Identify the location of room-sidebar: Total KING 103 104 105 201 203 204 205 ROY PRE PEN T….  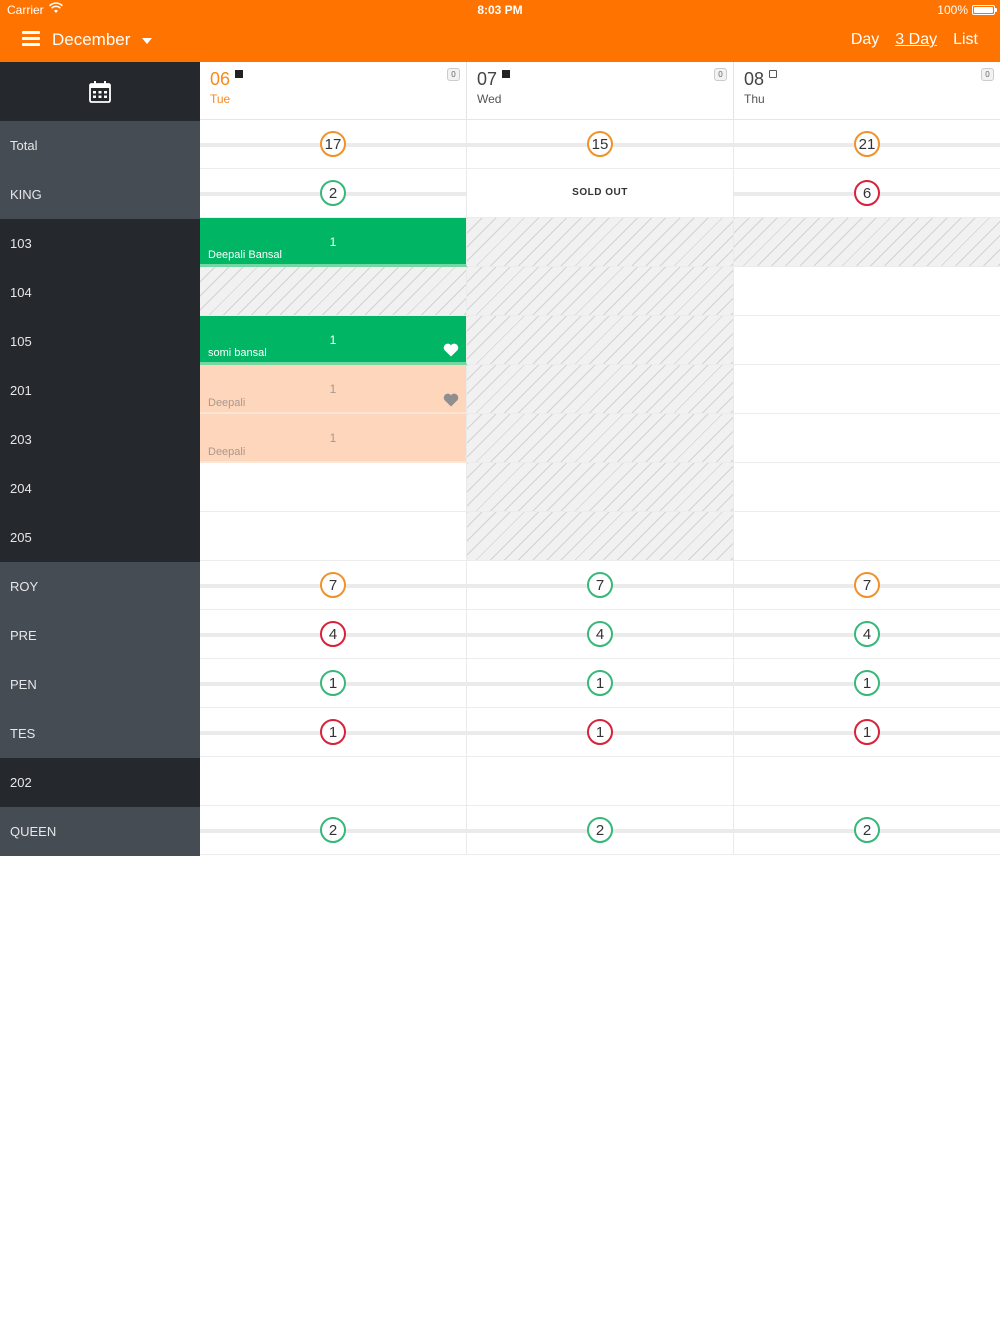
(100, 459).